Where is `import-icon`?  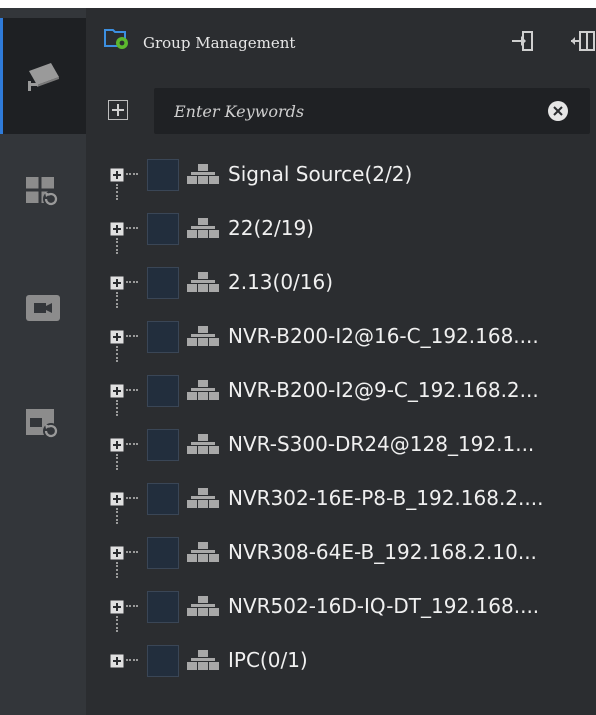
import-icon is located at coordinates (522, 43).